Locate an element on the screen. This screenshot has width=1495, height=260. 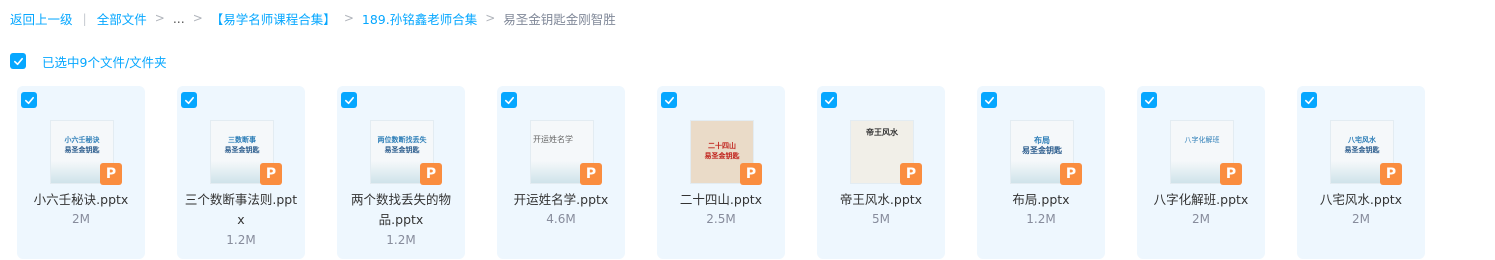
selection-bar: 已选中9个文件/文件夹 is located at coordinates (88, 61).